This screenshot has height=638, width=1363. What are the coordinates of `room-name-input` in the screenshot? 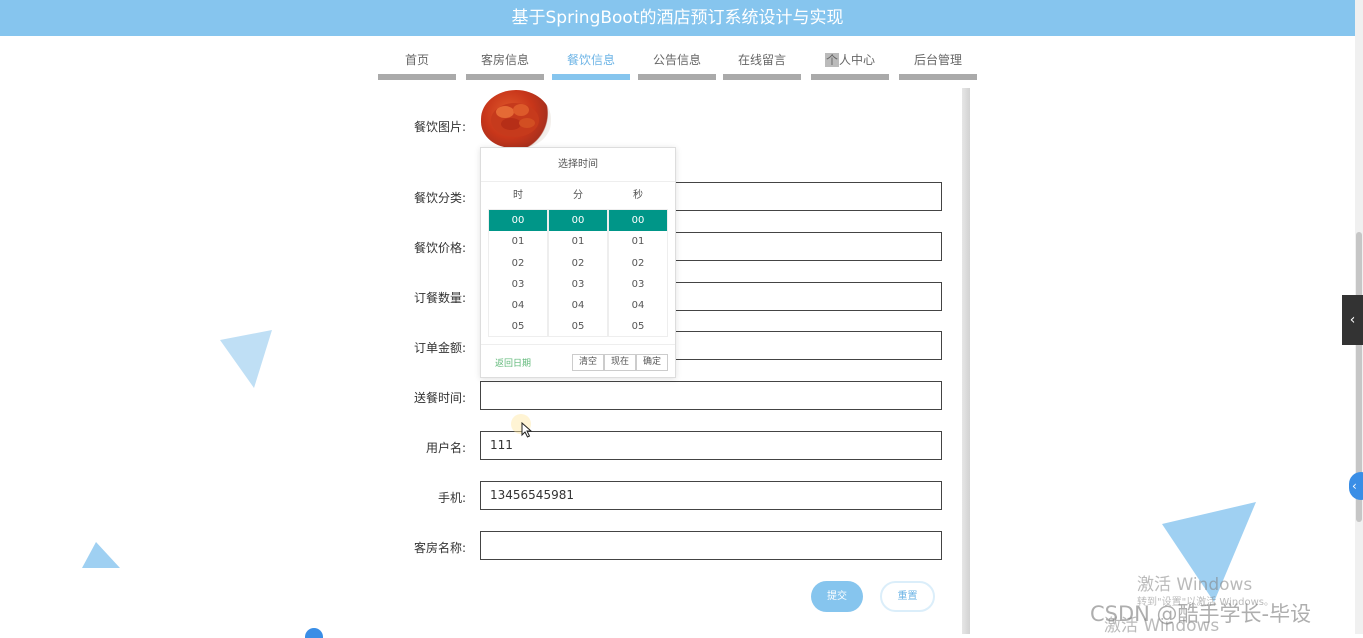 It's located at (711, 545).